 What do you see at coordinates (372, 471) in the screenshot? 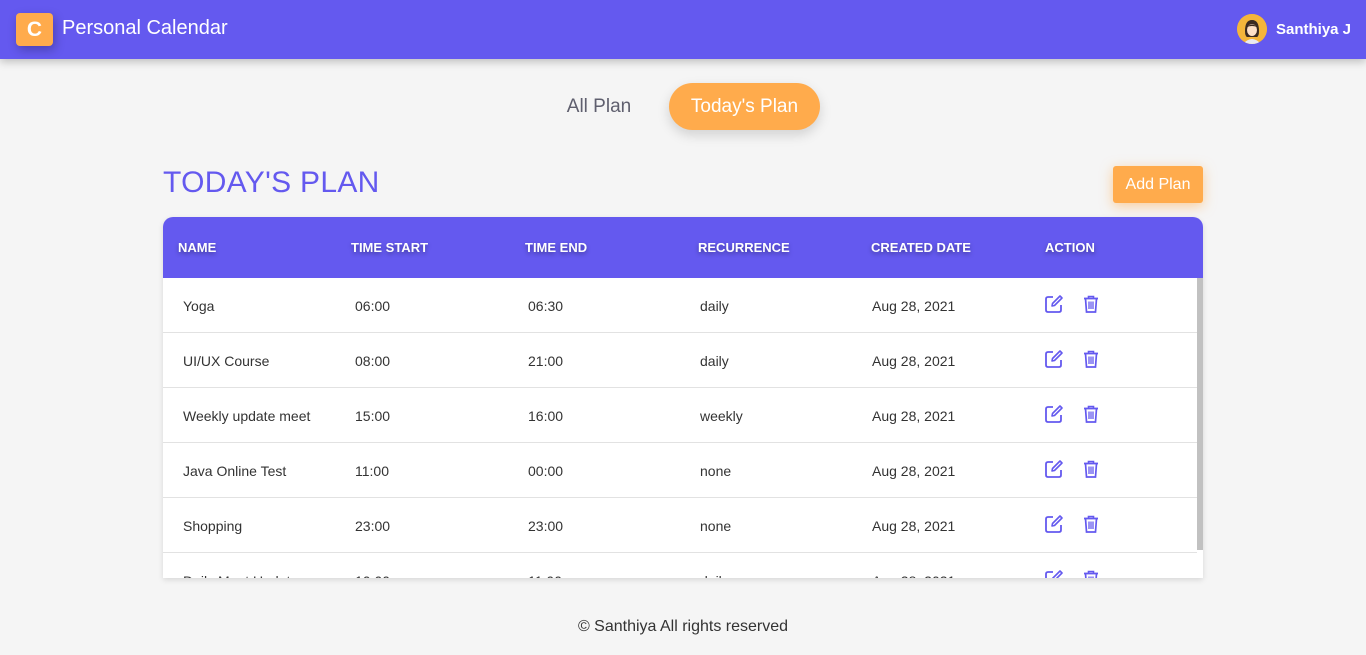
I see `cell-time-start: 11:00` at bounding box center [372, 471].